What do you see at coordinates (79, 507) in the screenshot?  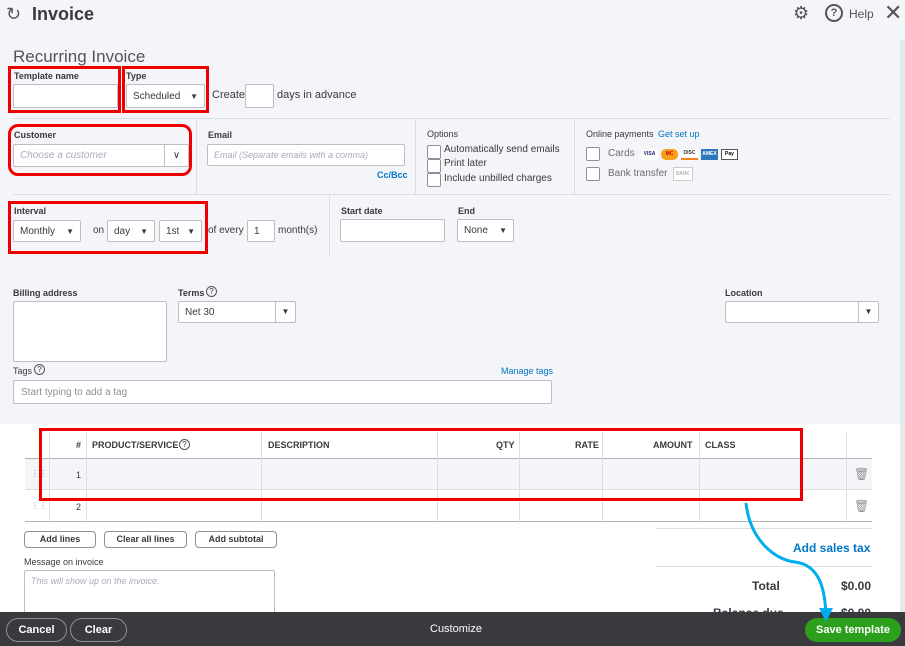 I see `row-number: 2` at bounding box center [79, 507].